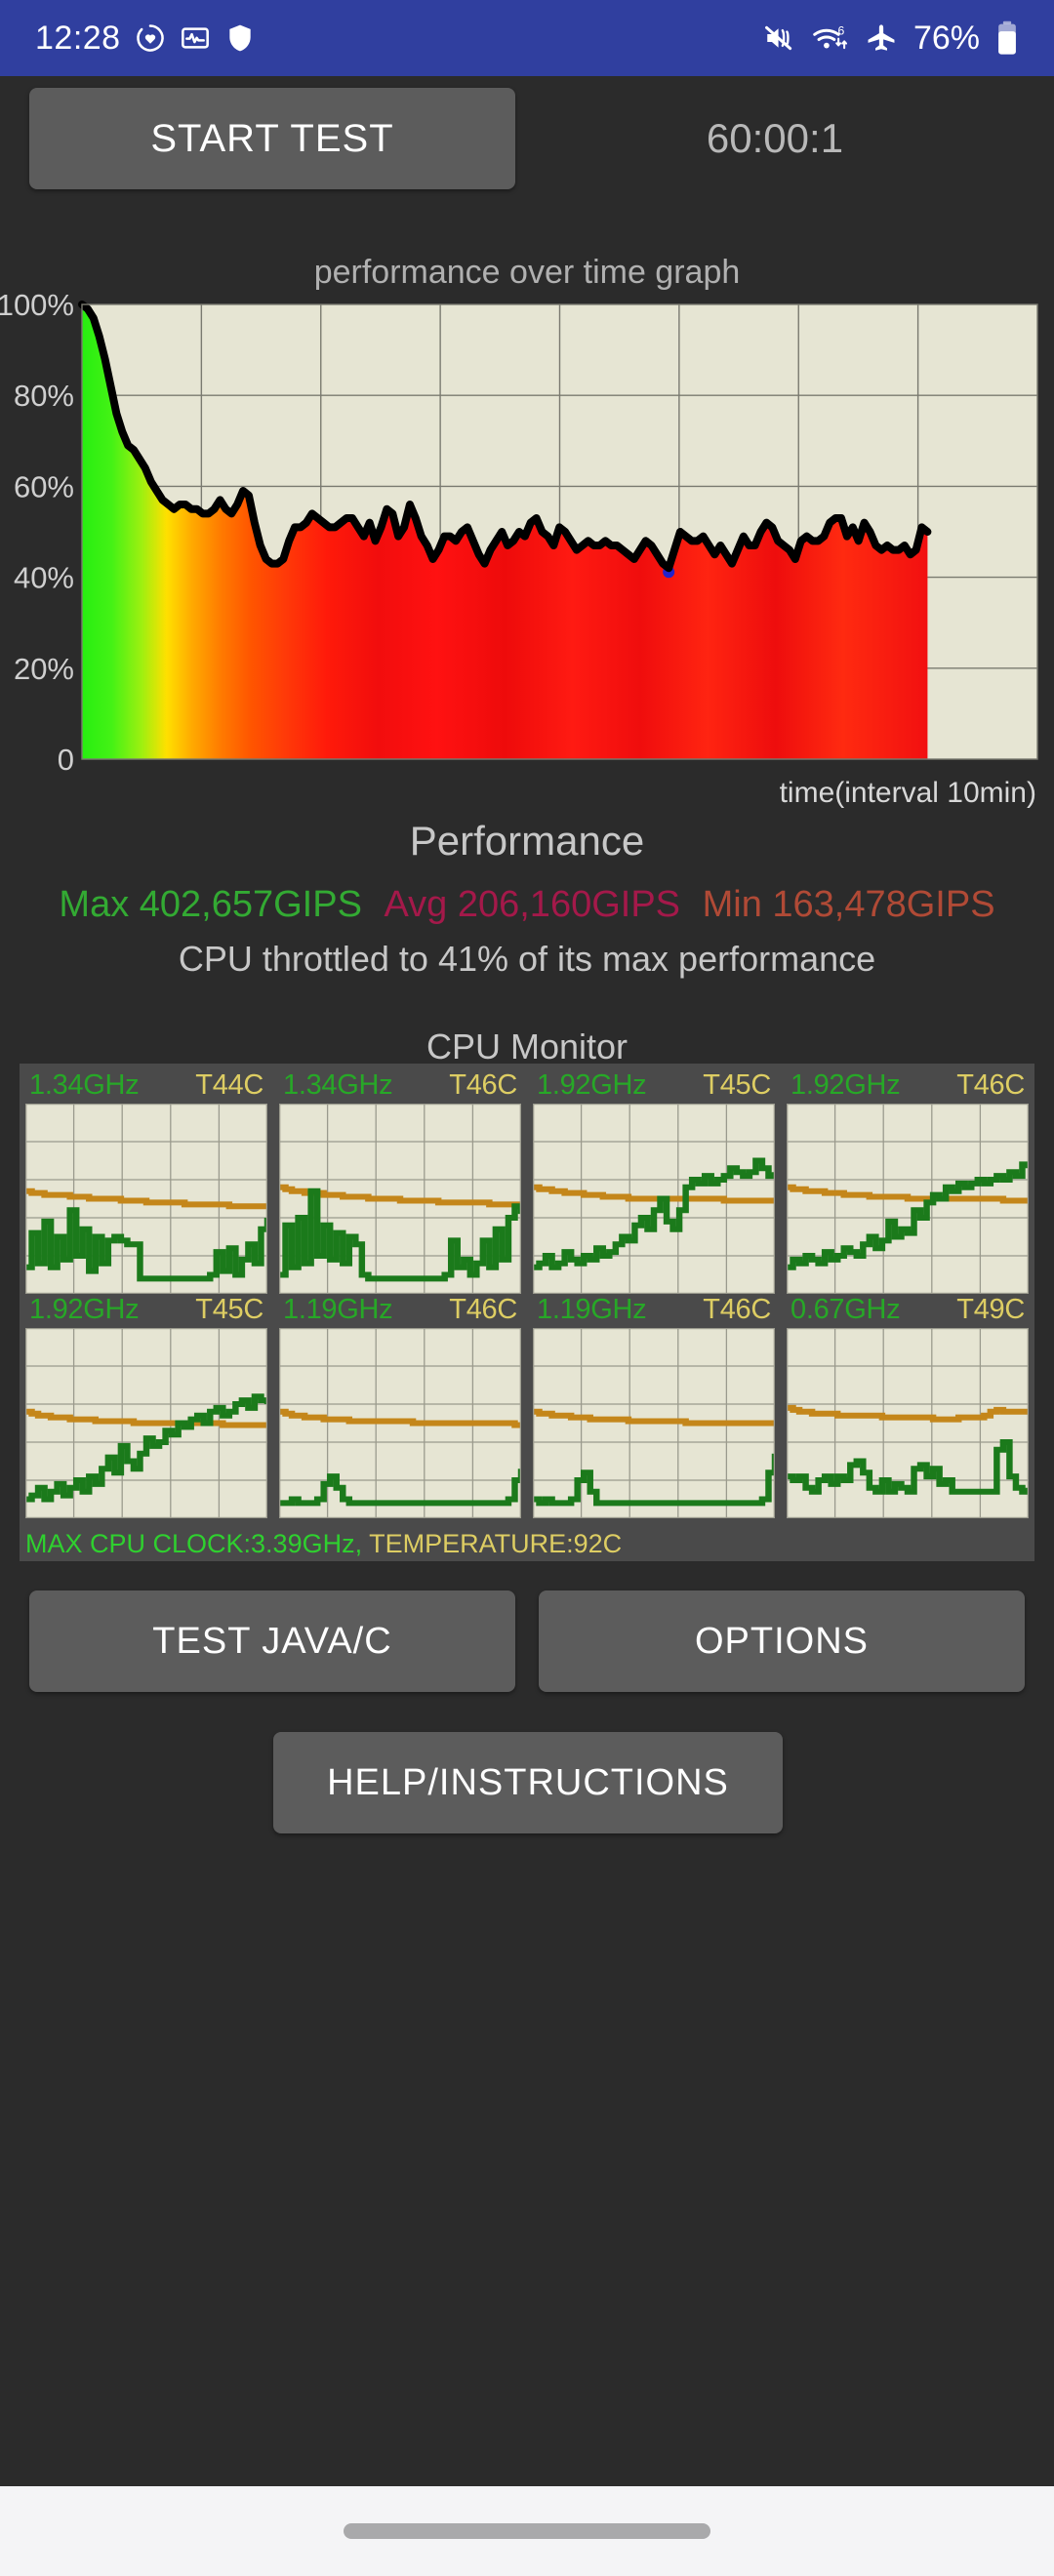  I want to click on battery-icon, so click(1007, 38).